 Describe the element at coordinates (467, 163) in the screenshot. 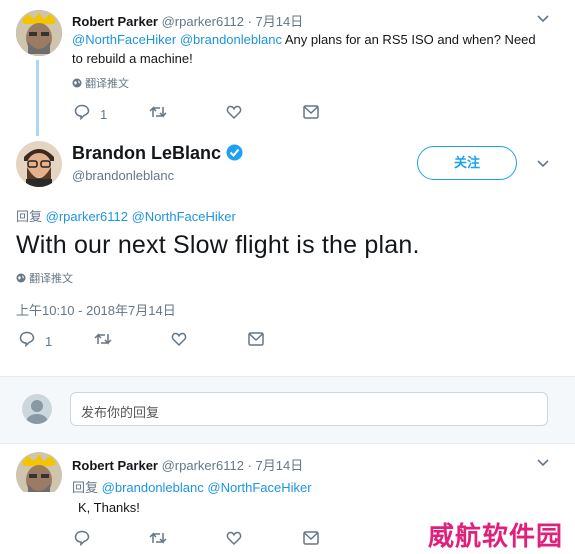

I see `follow-button: 关注` at that location.